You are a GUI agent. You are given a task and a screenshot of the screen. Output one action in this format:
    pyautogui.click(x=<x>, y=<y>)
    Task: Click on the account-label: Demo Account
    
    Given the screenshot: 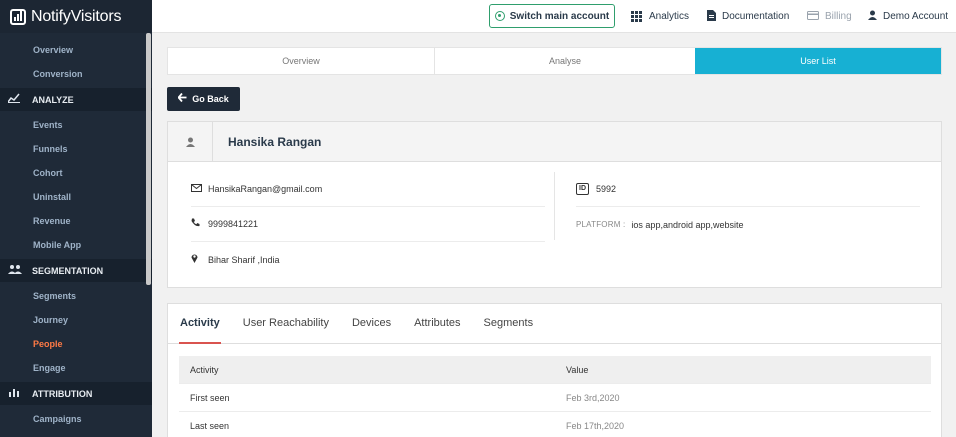 What is the action you would take?
    pyautogui.click(x=916, y=16)
    